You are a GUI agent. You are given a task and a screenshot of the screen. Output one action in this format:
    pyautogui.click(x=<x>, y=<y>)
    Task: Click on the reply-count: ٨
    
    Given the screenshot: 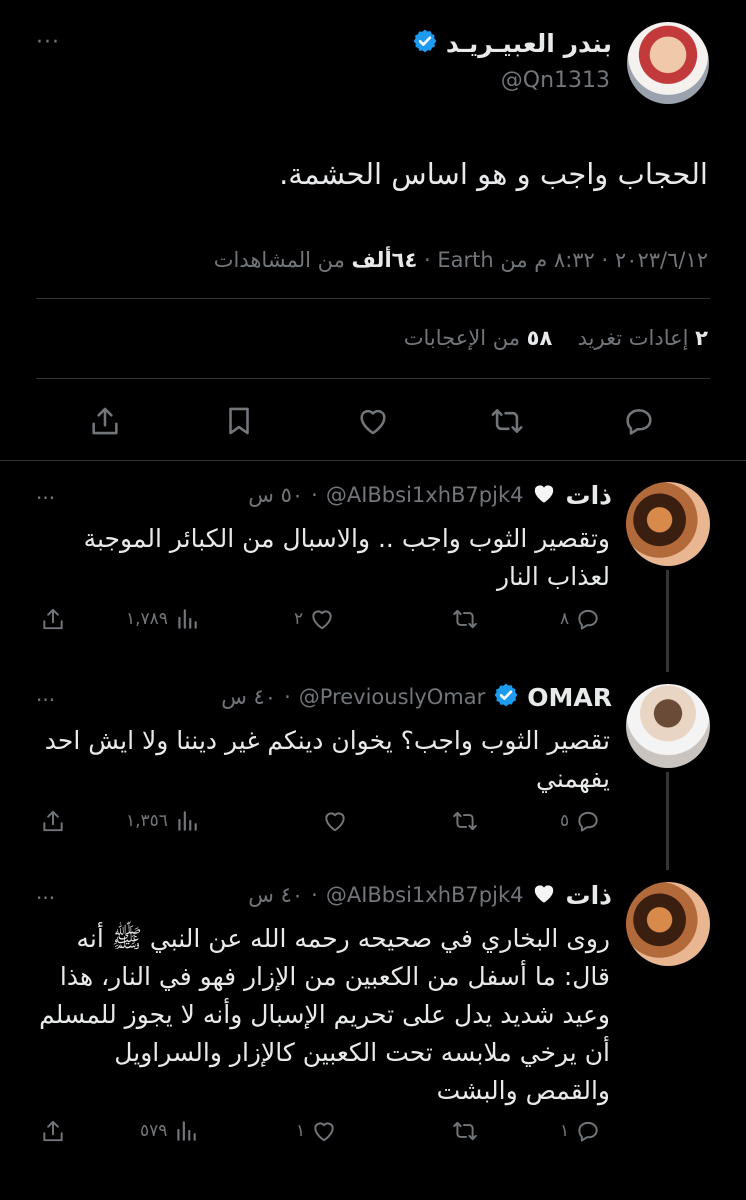 What is the action you would take?
    pyautogui.click(x=565, y=619)
    